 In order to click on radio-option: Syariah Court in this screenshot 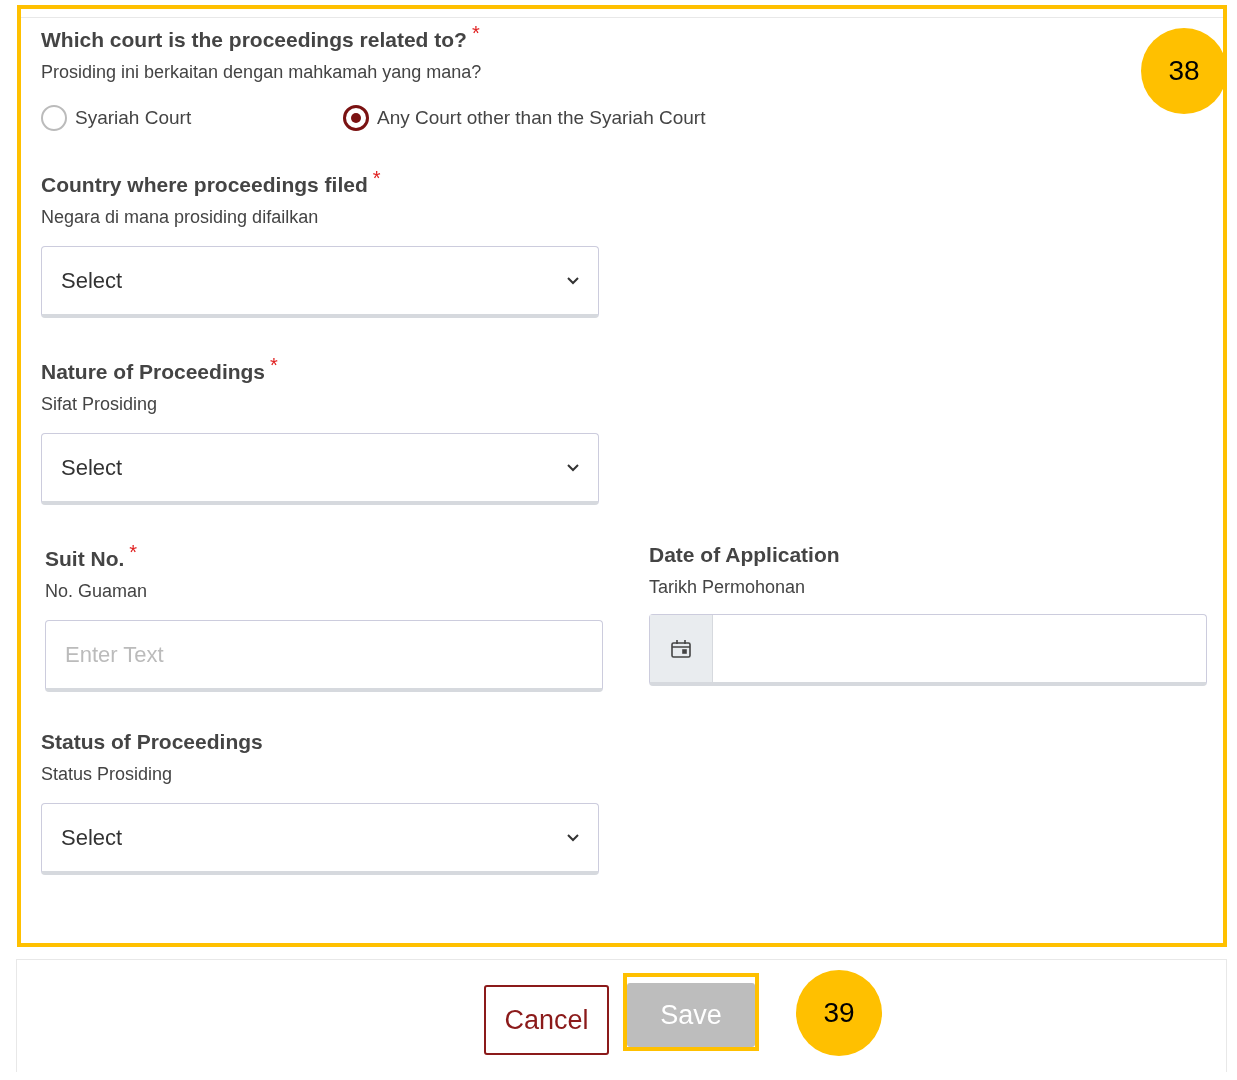, I will do `click(192, 118)`.